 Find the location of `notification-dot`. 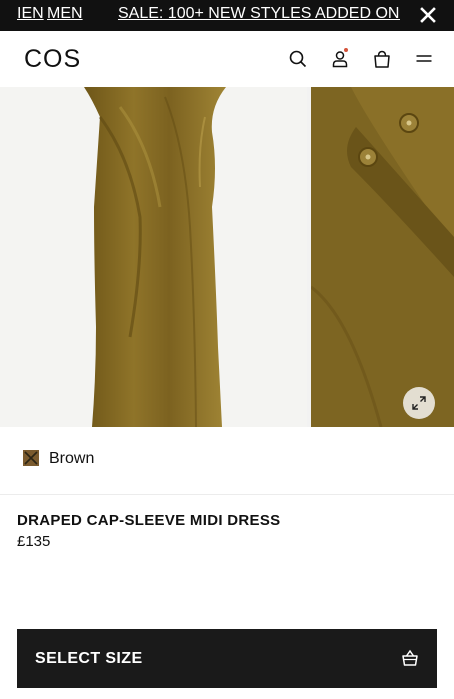

notification-dot is located at coordinates (346, 50).